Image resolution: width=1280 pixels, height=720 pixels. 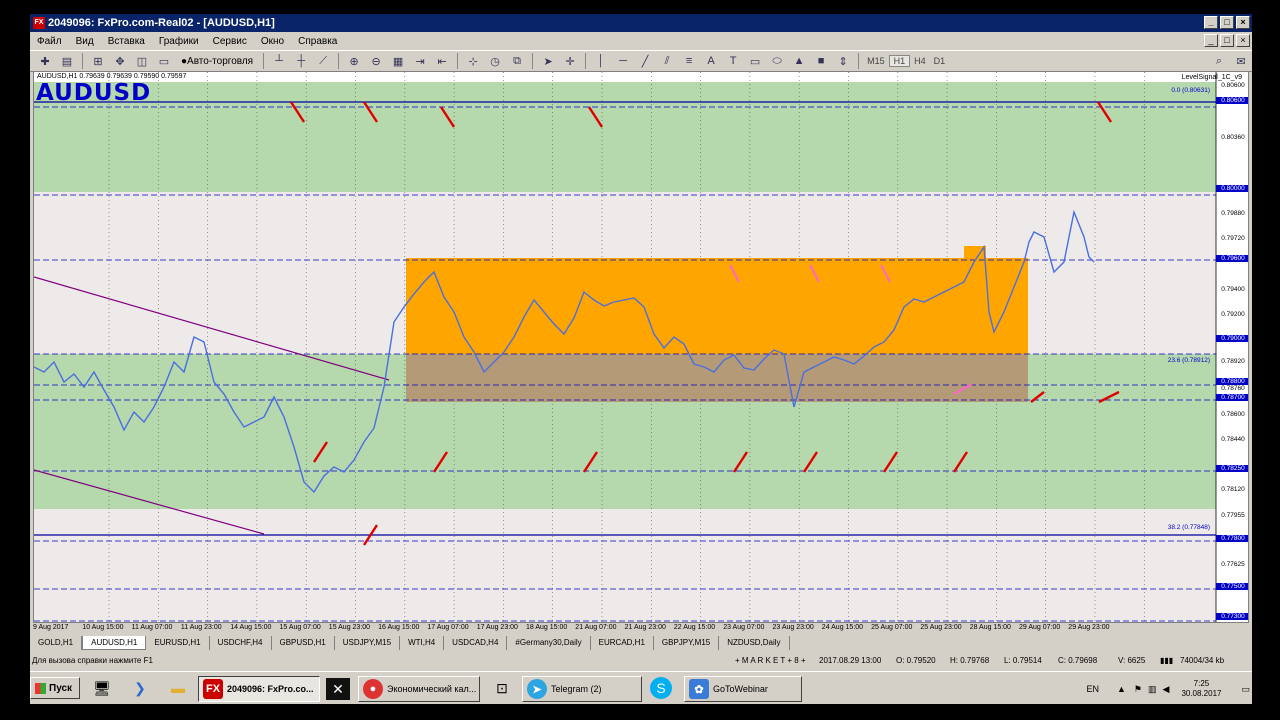 I want to click on crosshair-icon: ✛, so click(x=570, y=61).